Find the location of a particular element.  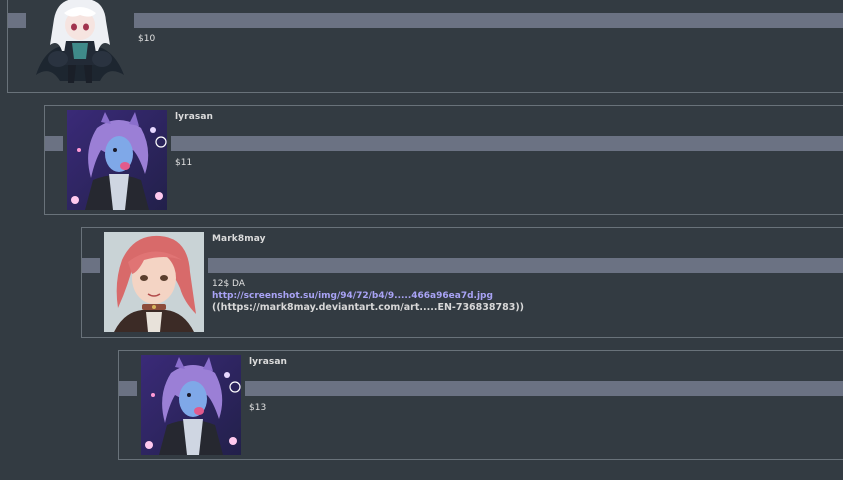

comment-text: $10 is located at coordinates (147, 39).